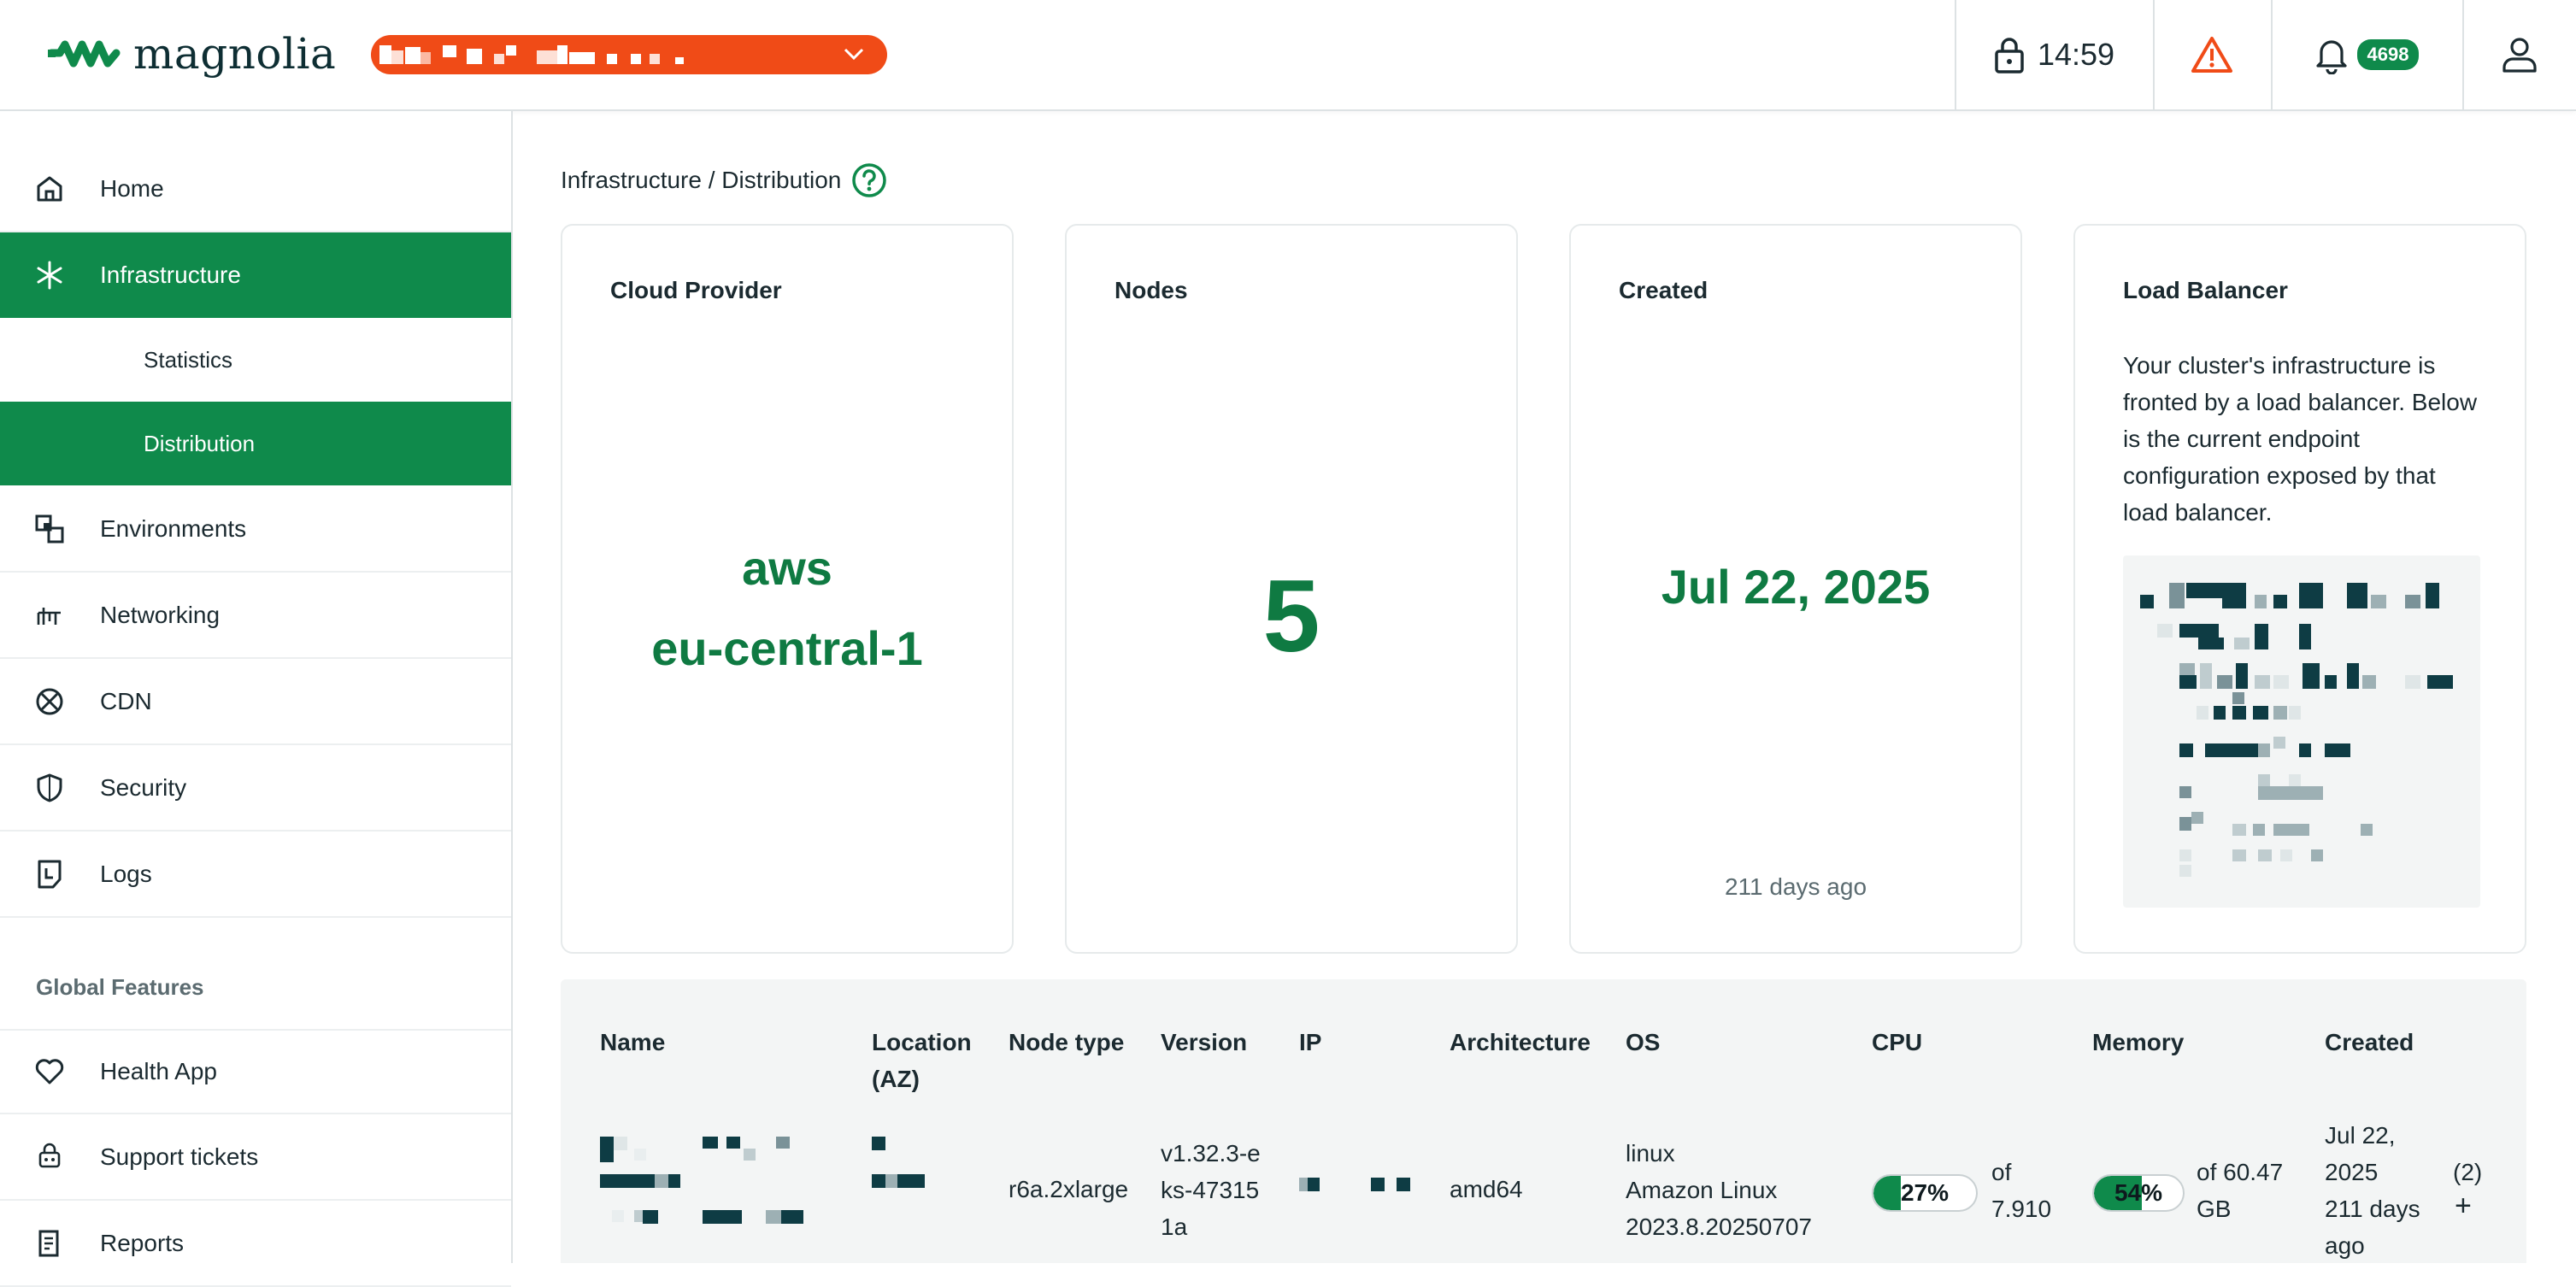 The width and height of the screenshot is (2576, 1287). I want to click on cloud-provider-name: aws, so click(787, 568).